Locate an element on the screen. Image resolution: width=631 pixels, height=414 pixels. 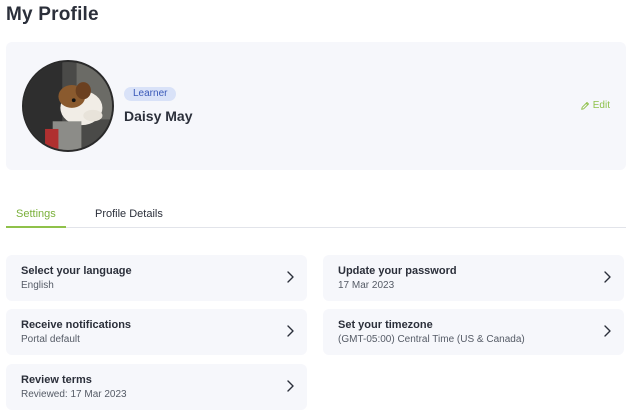
avatar is located at coordinates (68, 106).